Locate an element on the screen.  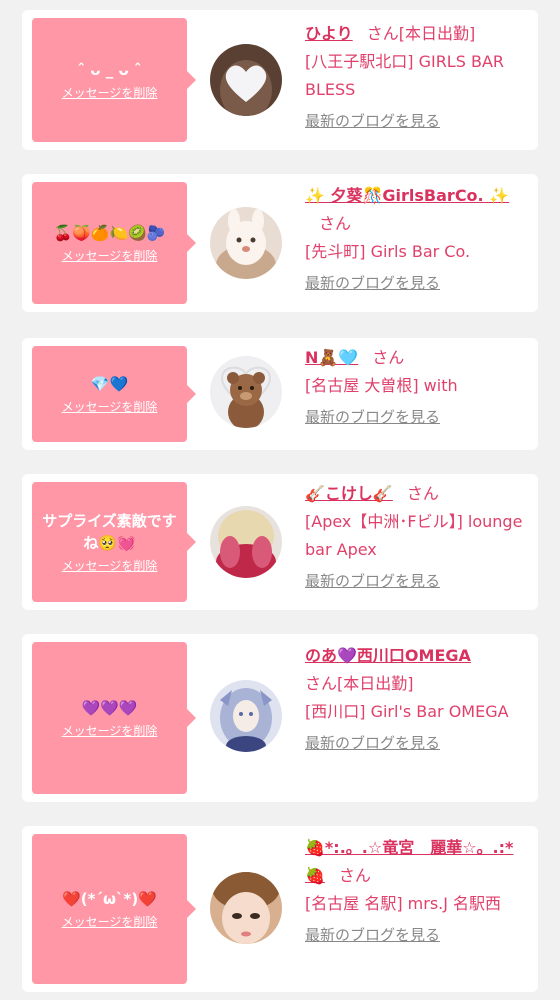
message-bubble: 🍒🍑🍊🍋🥝🫐 メッセージを削除 is located at coordinates (114, 243).